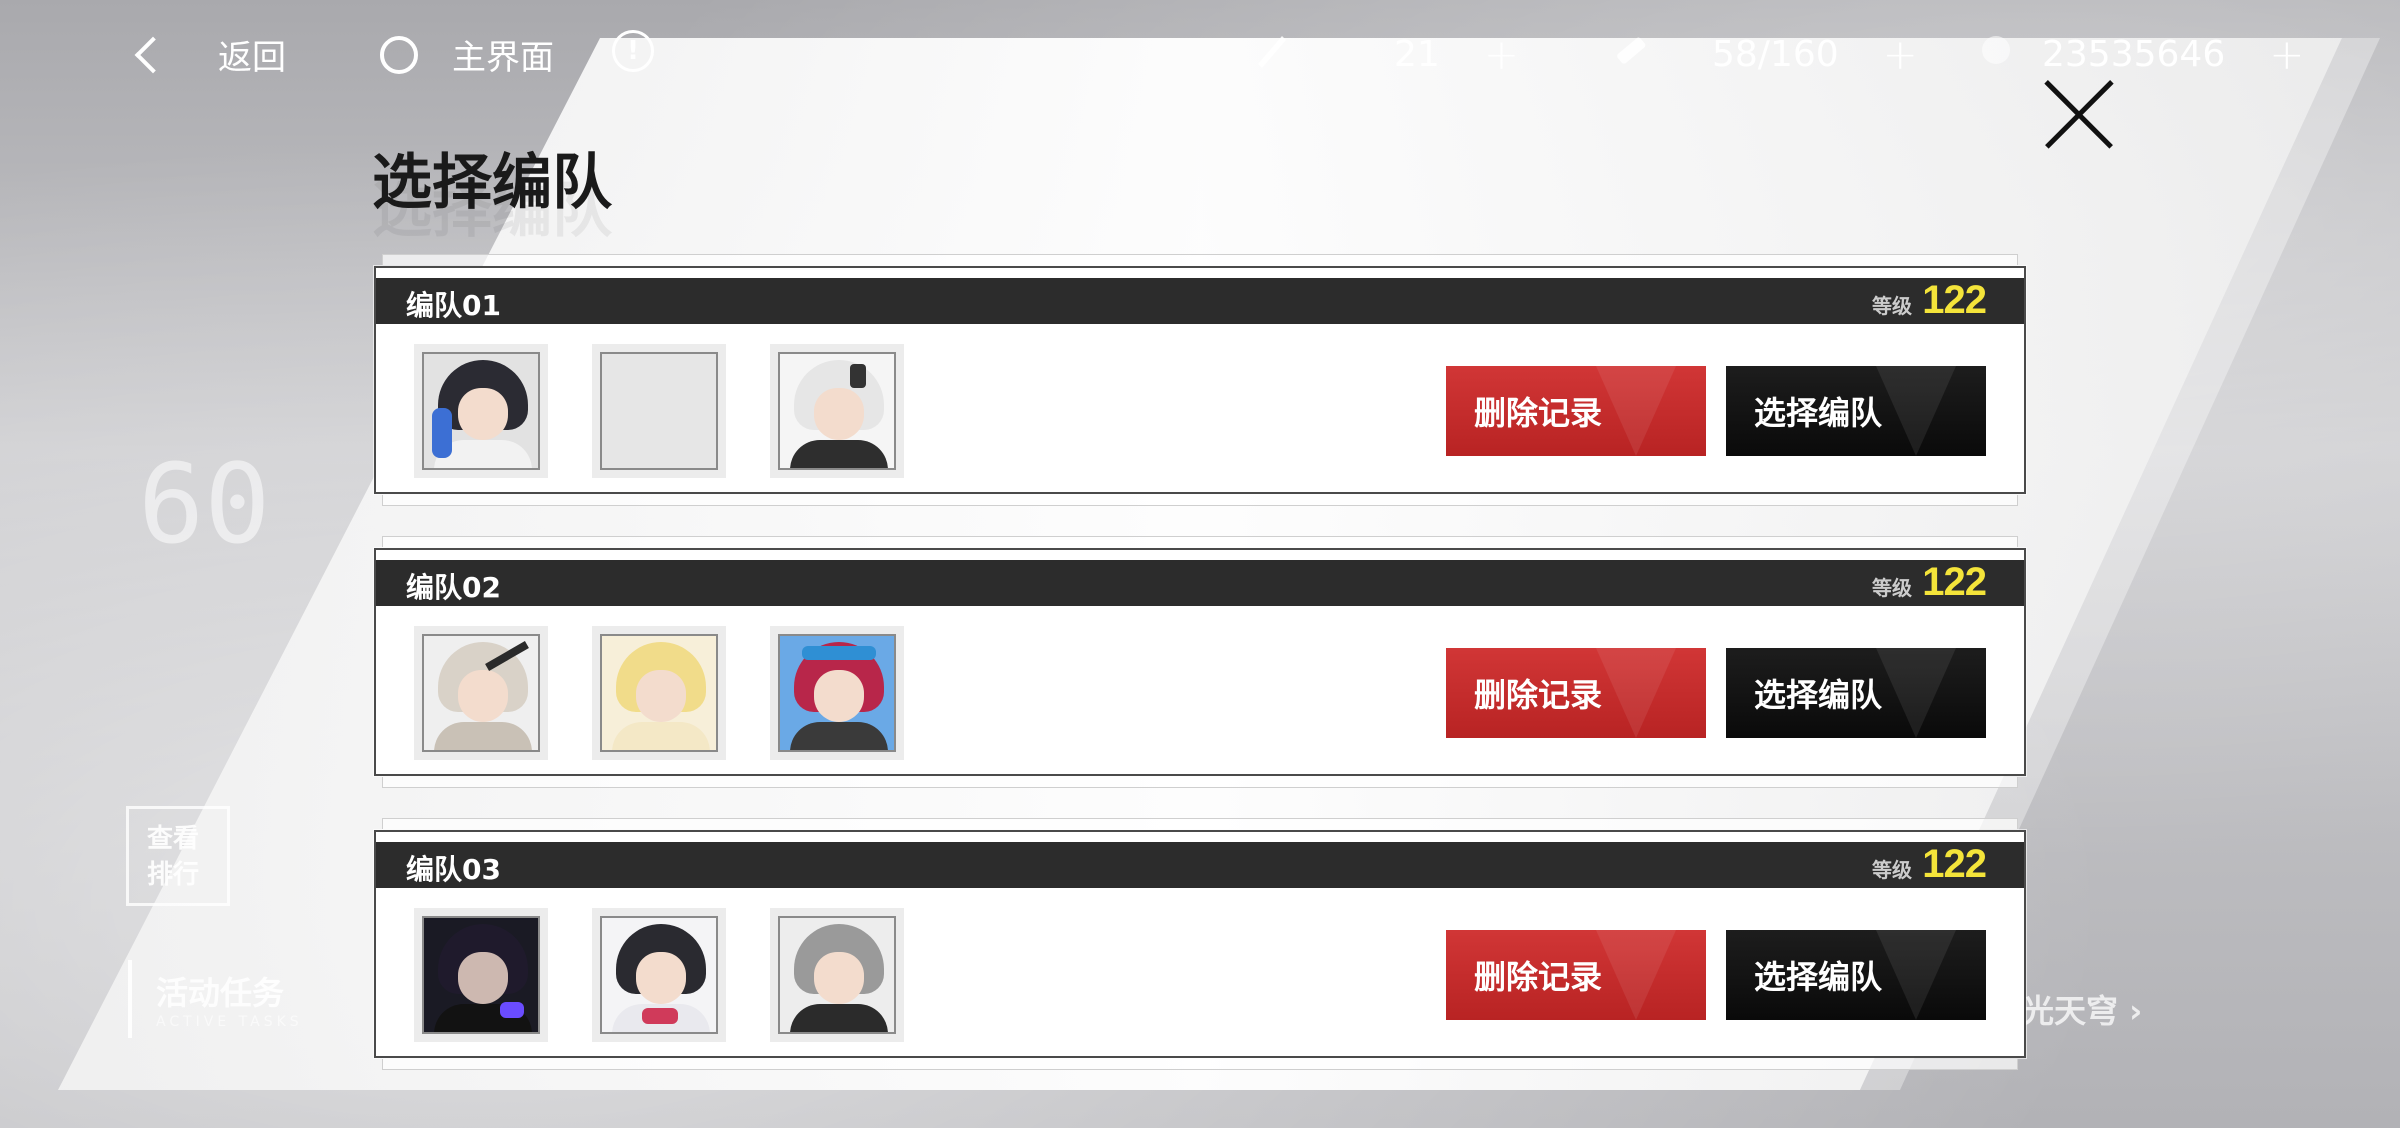  Describe the element at coordinates (1501, 54) in the screenshot. I see `add-energy-button: +` at that location.